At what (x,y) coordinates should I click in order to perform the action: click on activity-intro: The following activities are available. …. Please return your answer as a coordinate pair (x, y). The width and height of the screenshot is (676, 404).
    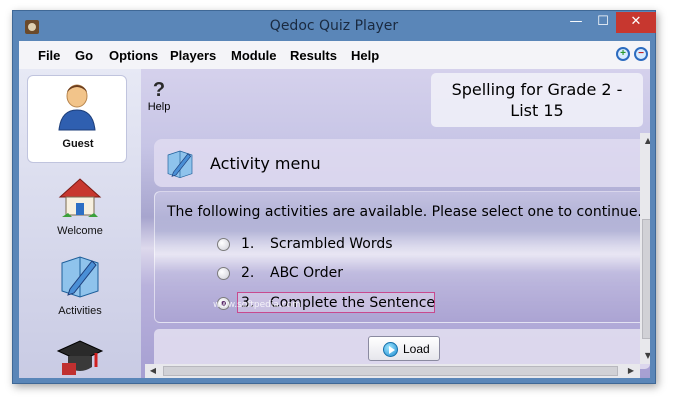
    Looking at the image, I should click on (404, 212).